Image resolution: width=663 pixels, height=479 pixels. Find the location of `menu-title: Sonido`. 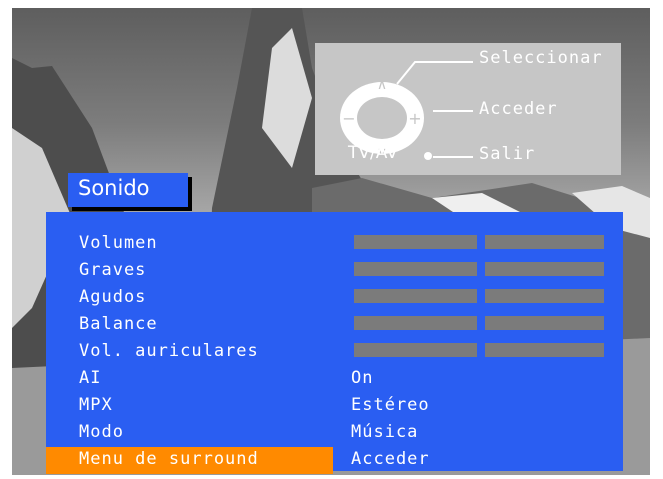

menu-title: Sonido is located at coordinates (114, 188).